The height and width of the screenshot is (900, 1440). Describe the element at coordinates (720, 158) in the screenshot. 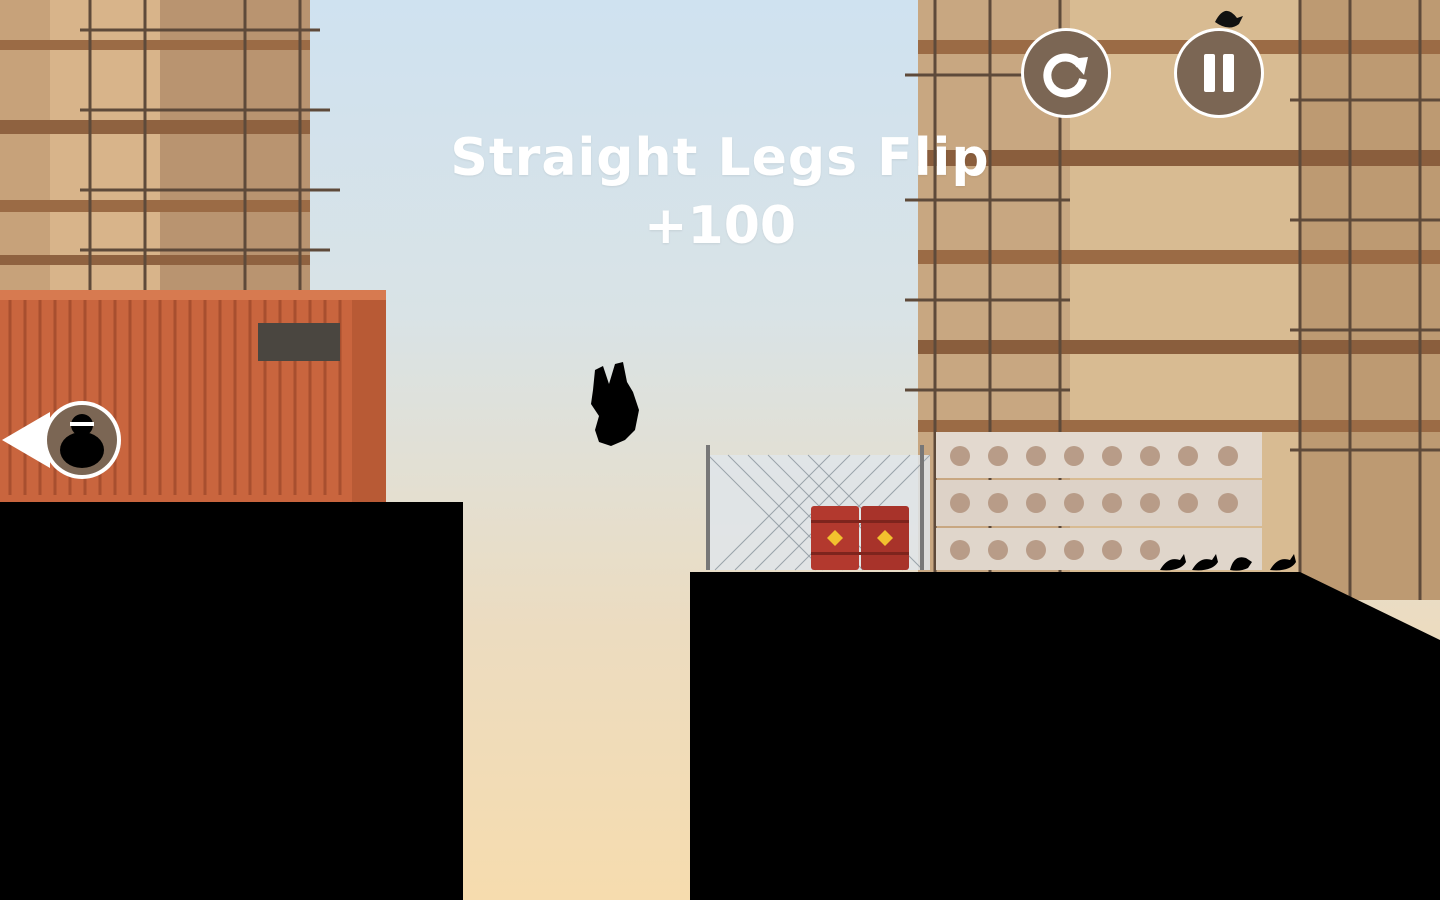

I see `trick-name-label: Straight Legs Flip` at that location.